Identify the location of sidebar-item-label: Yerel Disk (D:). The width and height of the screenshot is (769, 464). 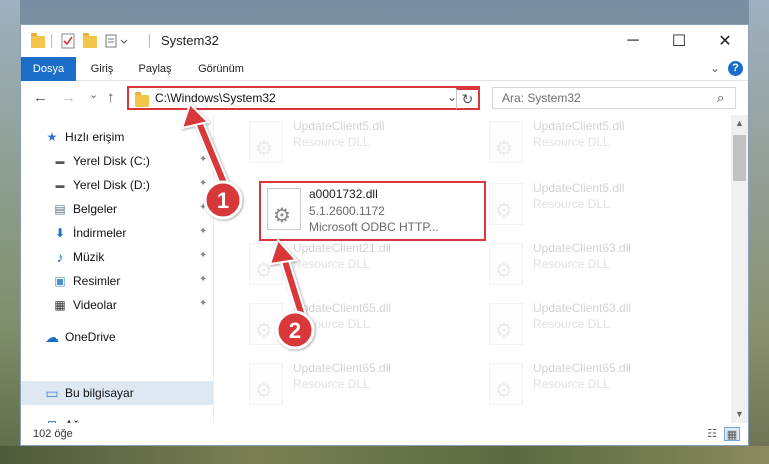
(111, 185).